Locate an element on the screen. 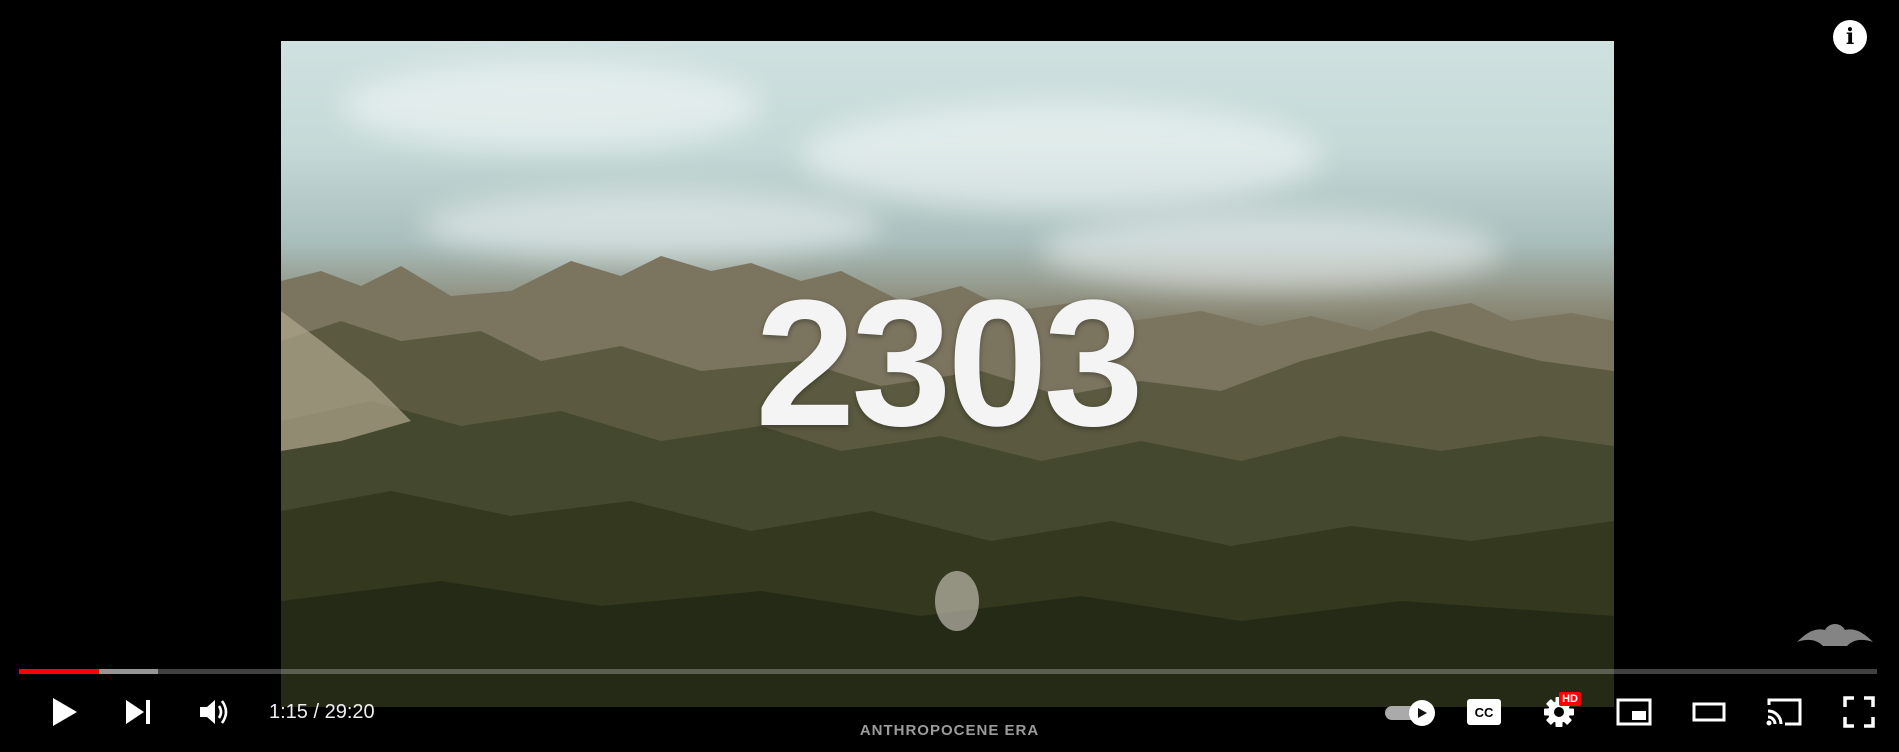  chapter-title: ANTHROPOCENE ERA is located at coordinates (949, 730).